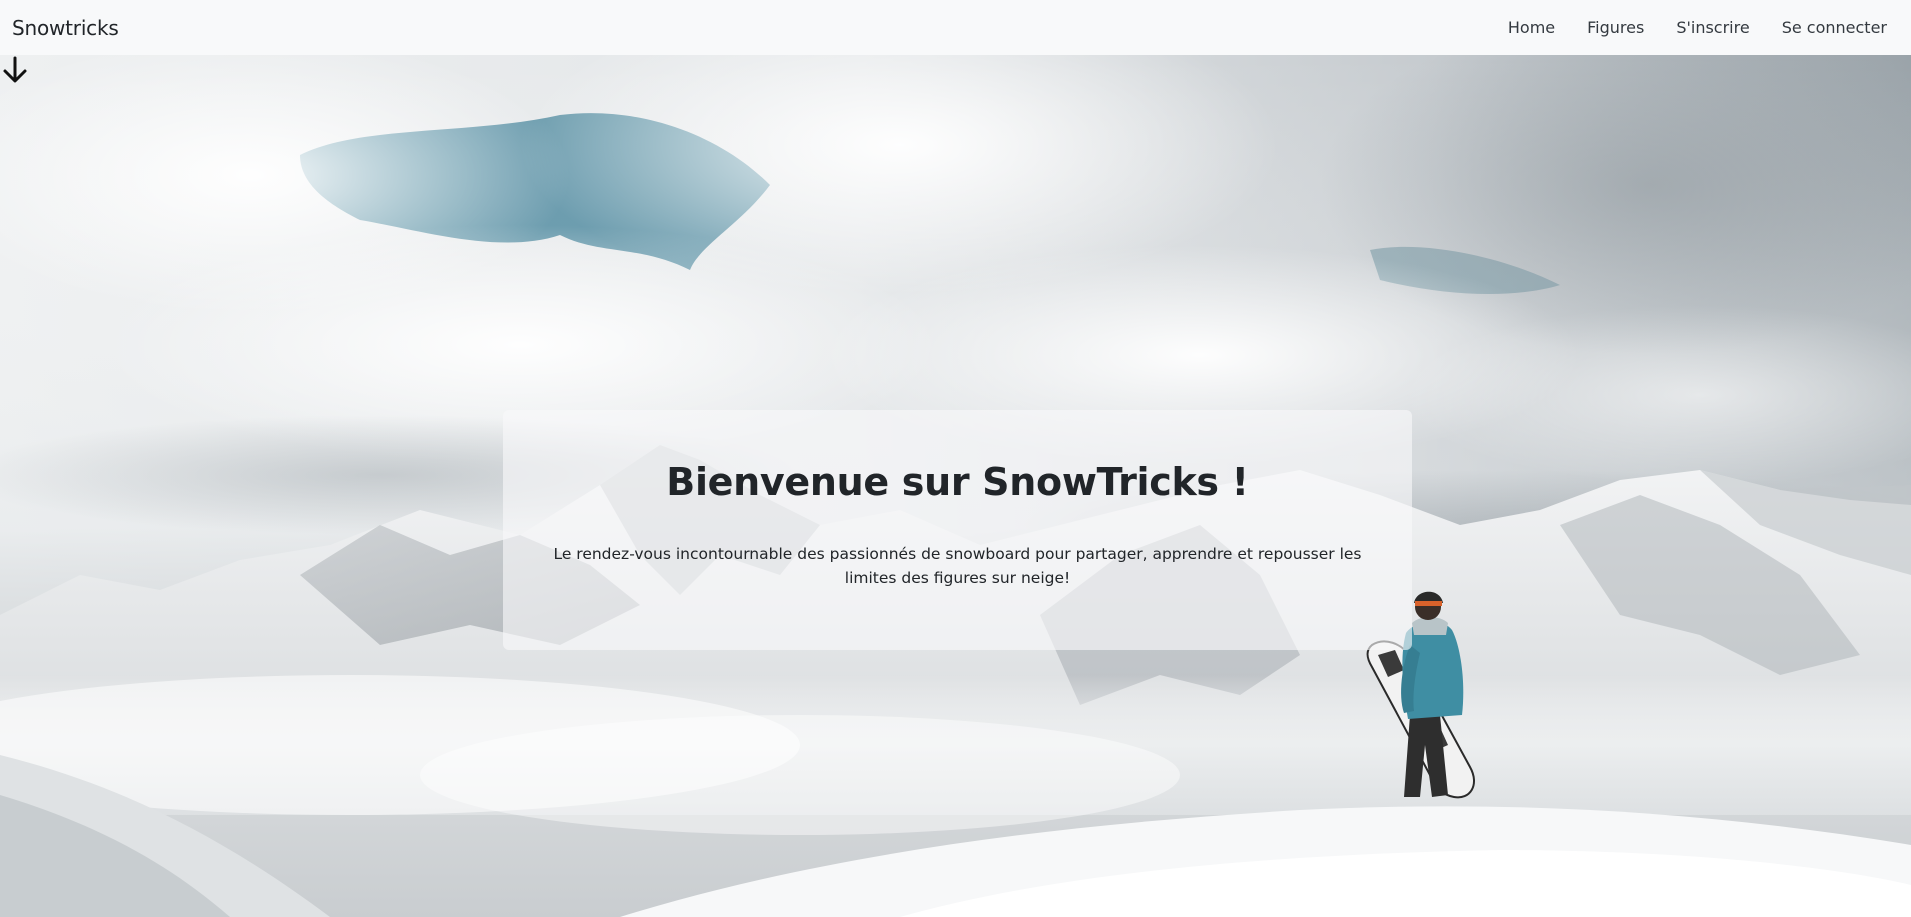 The width and height of the screenshot is (1911, 917). Describe the element at coordinates (65, 28) in the screenshot. I see `navbar-brand: Snowtricks` at that location.